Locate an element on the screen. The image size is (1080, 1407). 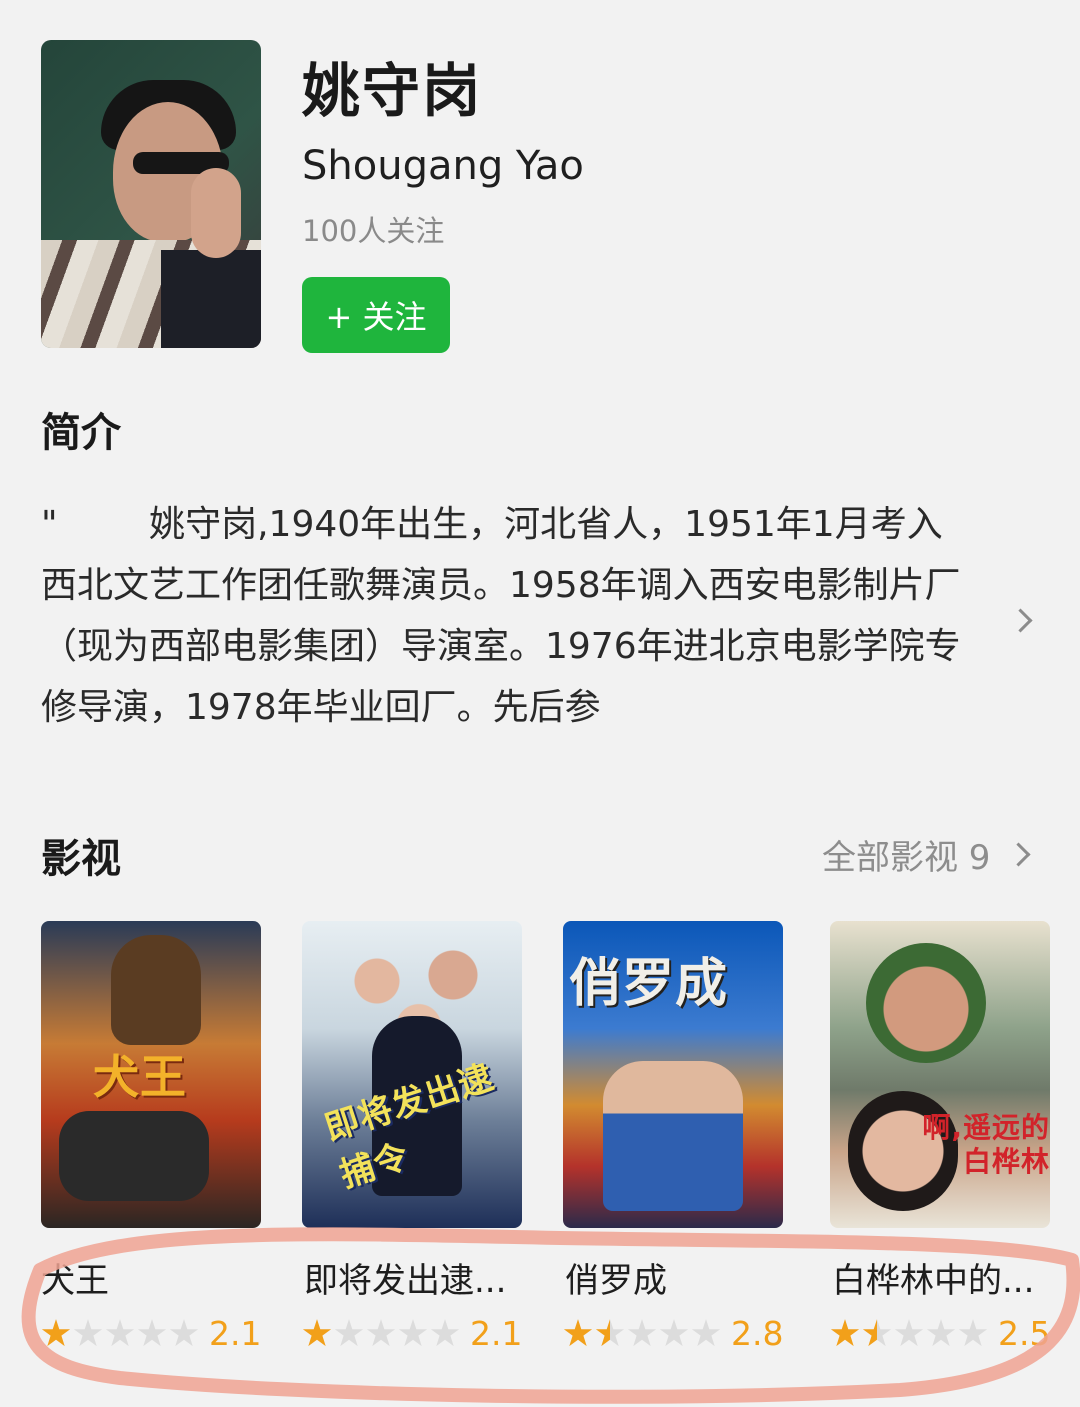
media-item-title: 俏罗成 is located at coordinates (616, 1277).